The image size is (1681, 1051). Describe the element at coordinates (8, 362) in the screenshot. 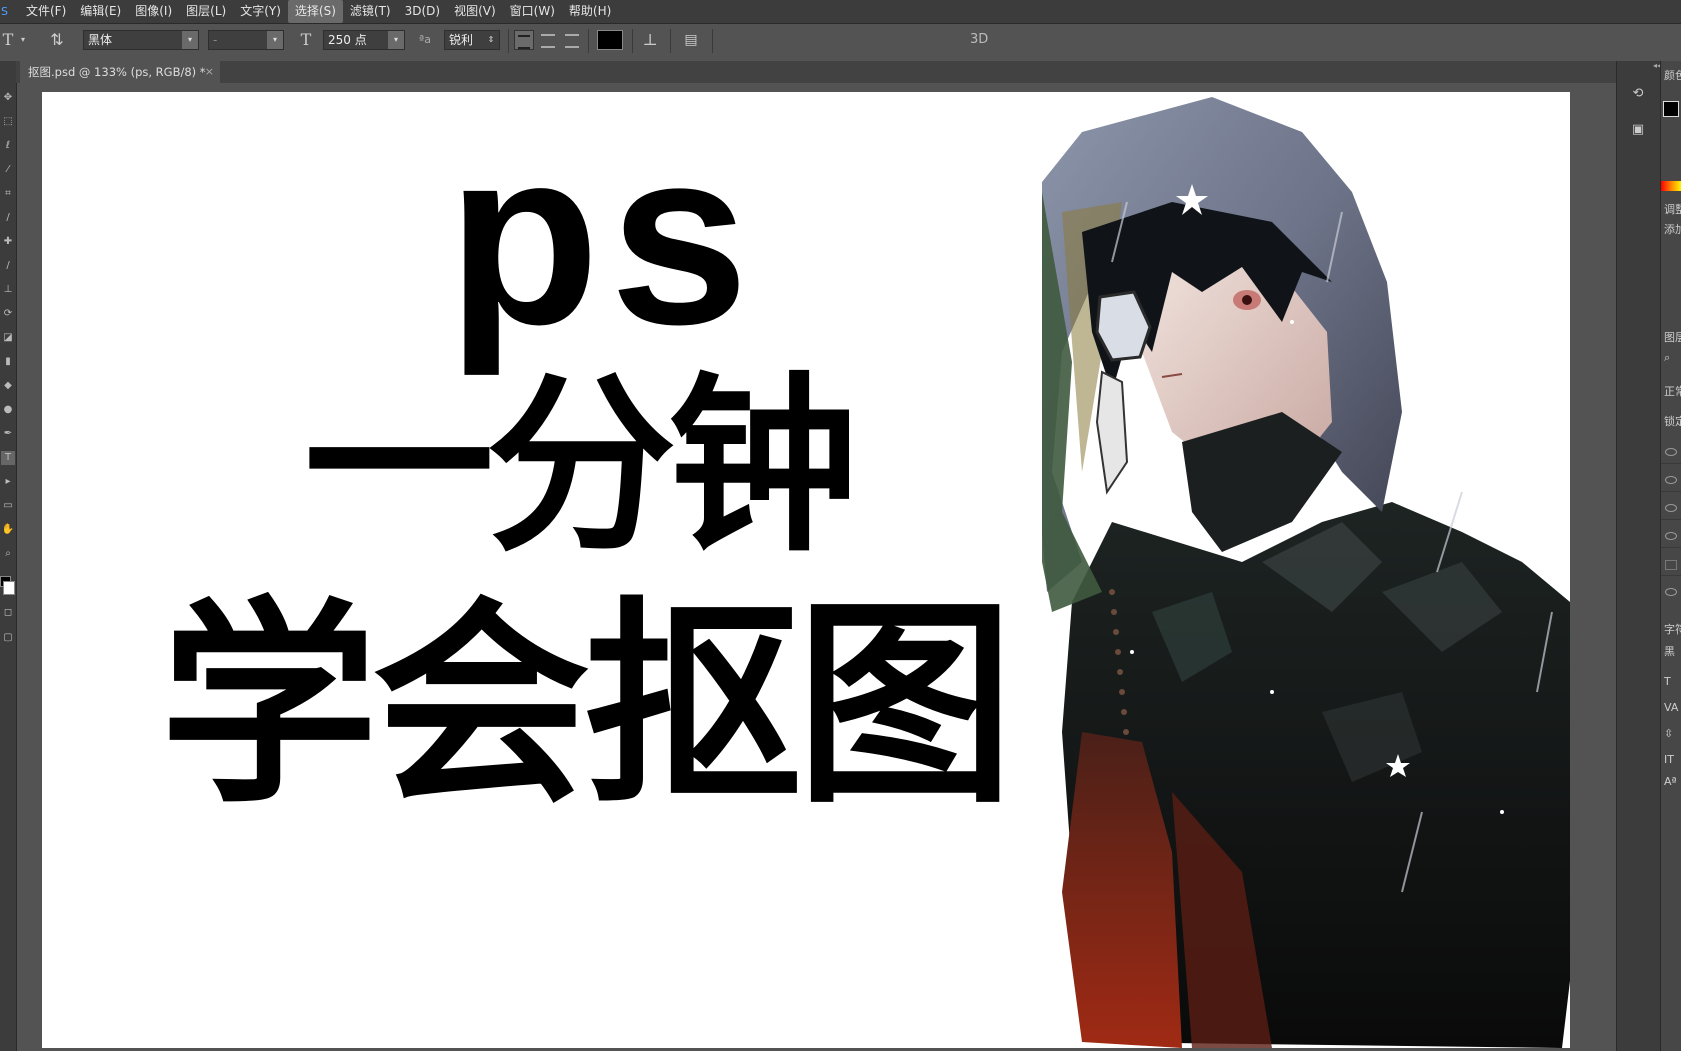

I see `gradient-tool-icon: ▮` at that location.